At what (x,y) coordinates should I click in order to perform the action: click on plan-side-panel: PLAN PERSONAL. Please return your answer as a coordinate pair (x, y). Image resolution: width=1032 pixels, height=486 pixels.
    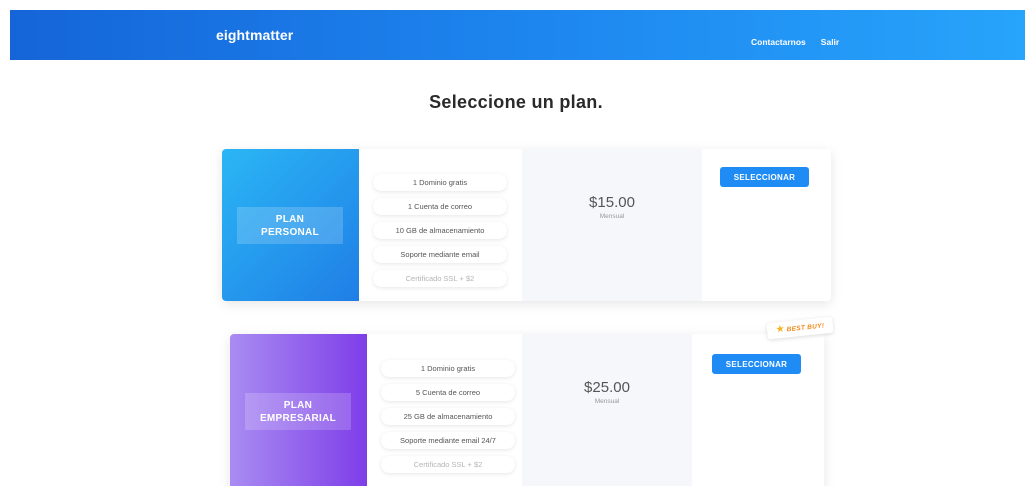
    Looking at the image, I should click on (290, 225).